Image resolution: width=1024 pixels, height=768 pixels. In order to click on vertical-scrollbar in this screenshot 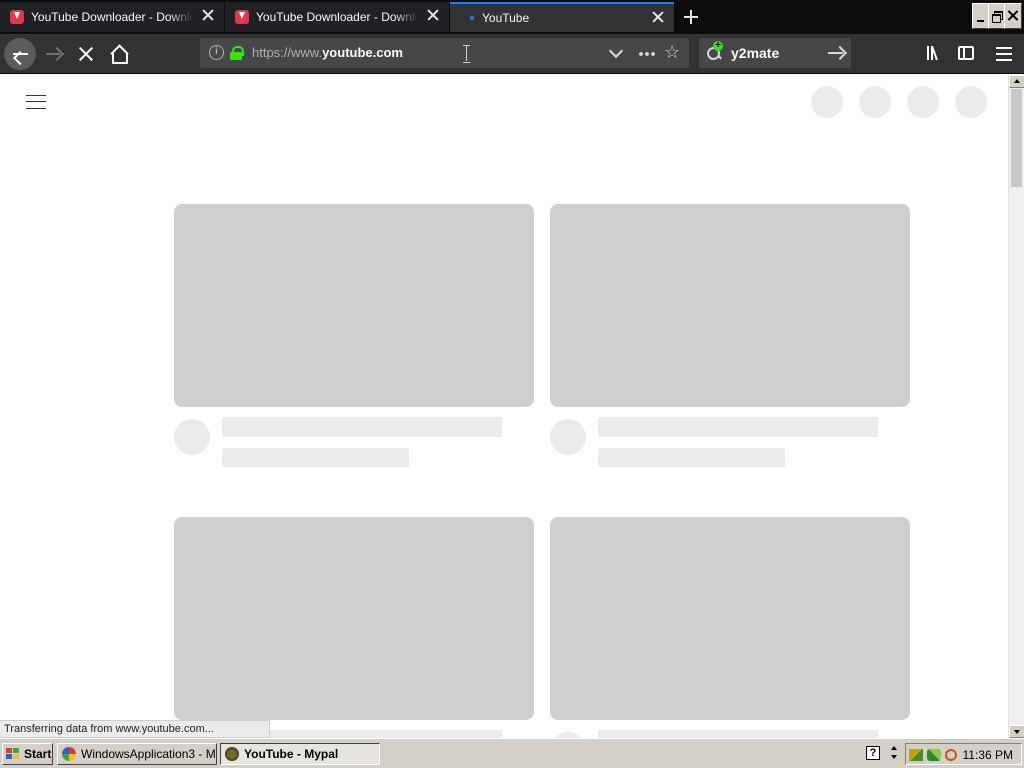, I will do `click(1016, 406)`.